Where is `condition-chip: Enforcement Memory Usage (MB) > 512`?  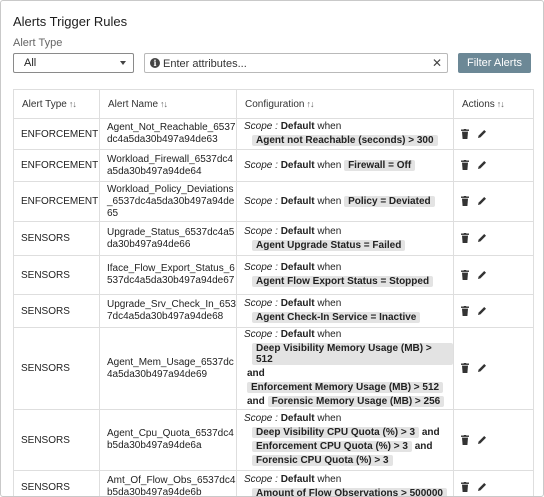 condition-chip: Enforcement Memory Usage (MB) > 512 is located at coordinates (345, 387).